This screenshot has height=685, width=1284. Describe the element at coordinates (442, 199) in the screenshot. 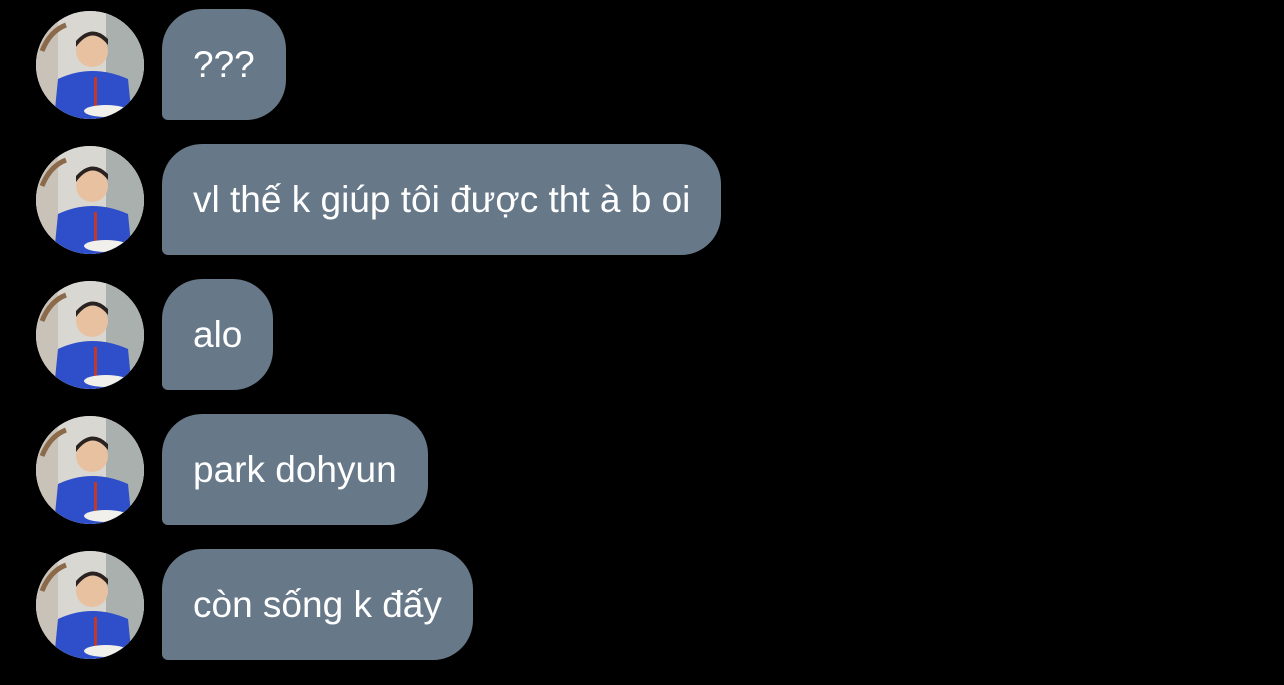

I see `message-bubble: vl thế k giúp tôi được tht à b oi` at that location.